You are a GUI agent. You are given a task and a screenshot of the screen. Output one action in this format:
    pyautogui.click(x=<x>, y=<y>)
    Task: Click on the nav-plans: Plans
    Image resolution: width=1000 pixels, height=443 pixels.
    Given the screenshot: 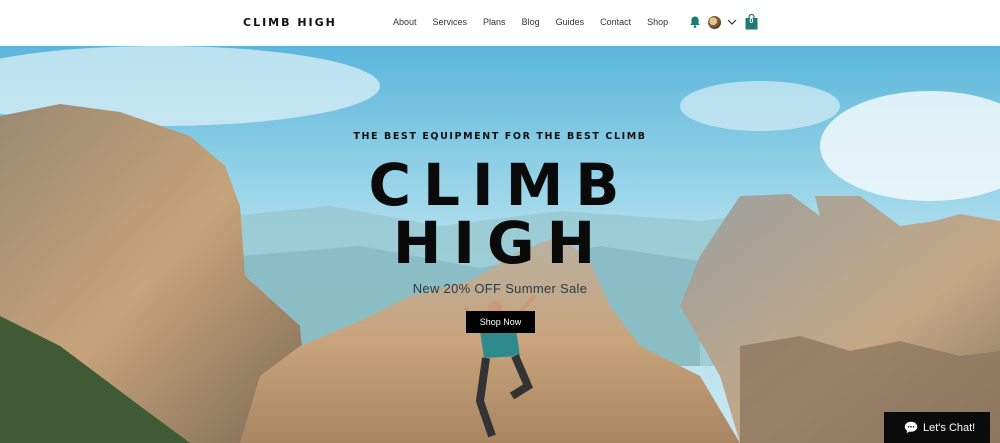 What is the action you would take?
    pyautogui.click(x=494, y=22)
    